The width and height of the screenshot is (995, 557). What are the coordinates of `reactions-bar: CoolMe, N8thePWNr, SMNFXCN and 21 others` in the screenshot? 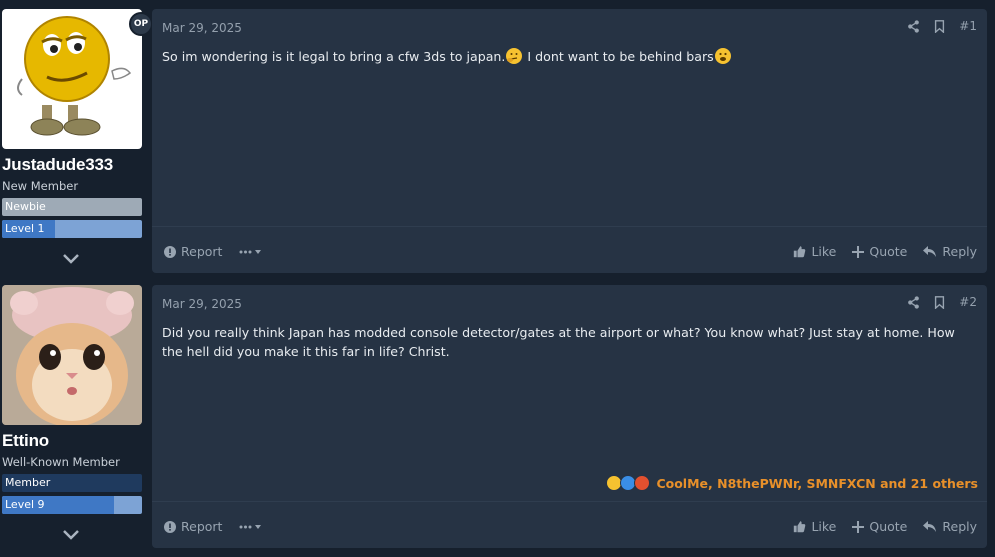 It's located at (792, 483).